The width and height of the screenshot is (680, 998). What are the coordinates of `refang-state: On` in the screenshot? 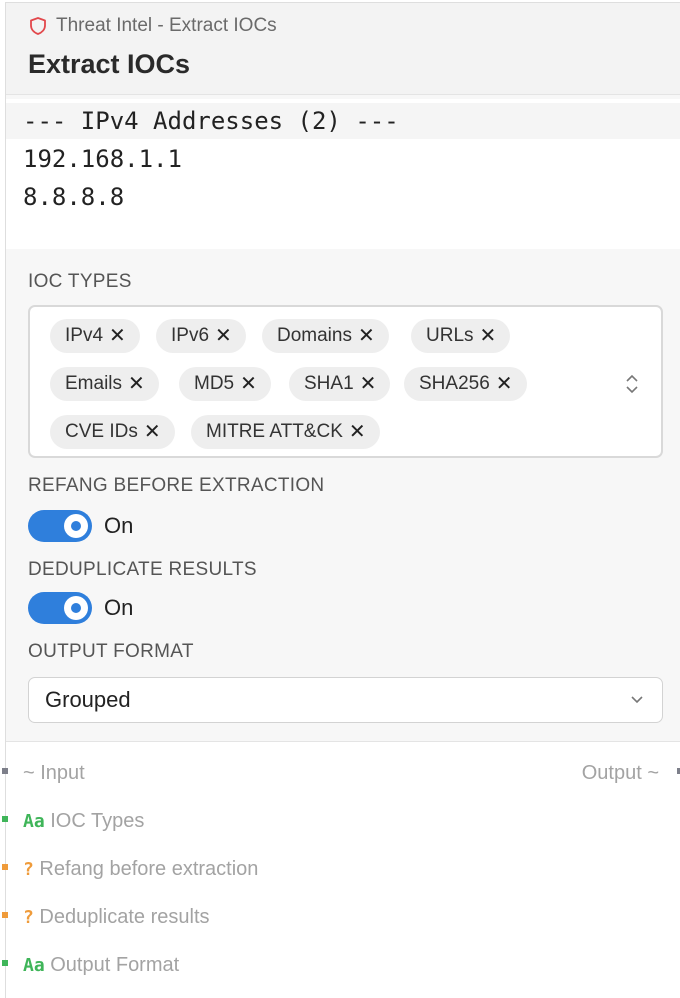 It's located at (119, 525).